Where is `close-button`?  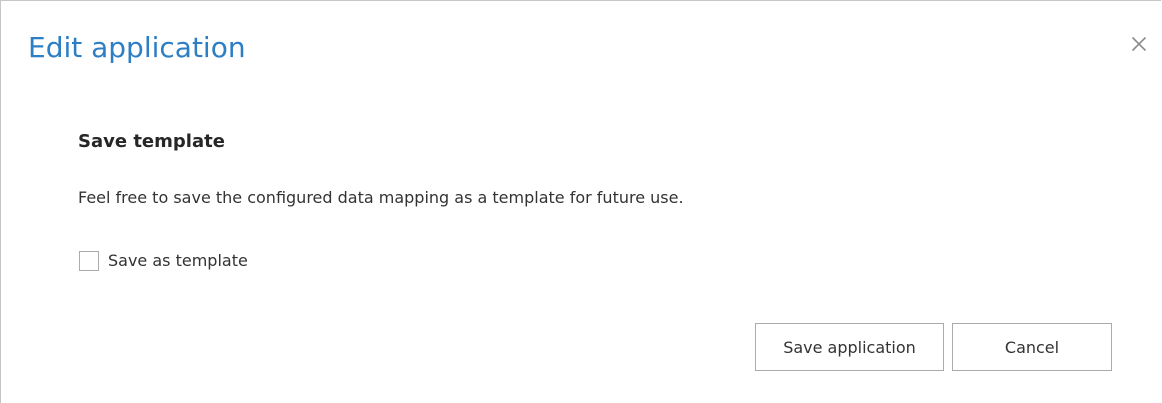 close-button is located at coordinates (1139, 44).